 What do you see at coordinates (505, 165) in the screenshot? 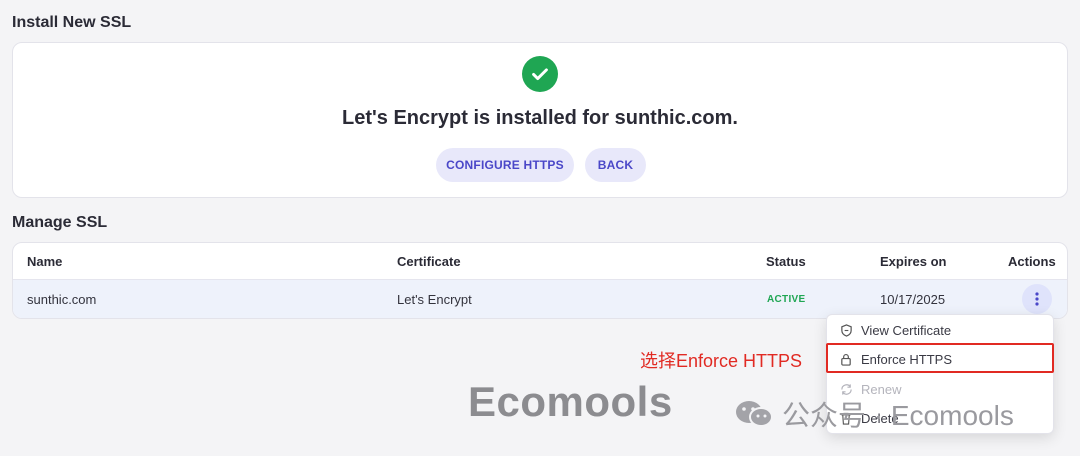
I see `configure-https-button: CONFIGURE HTTPS` at bounding box center [505, 165].